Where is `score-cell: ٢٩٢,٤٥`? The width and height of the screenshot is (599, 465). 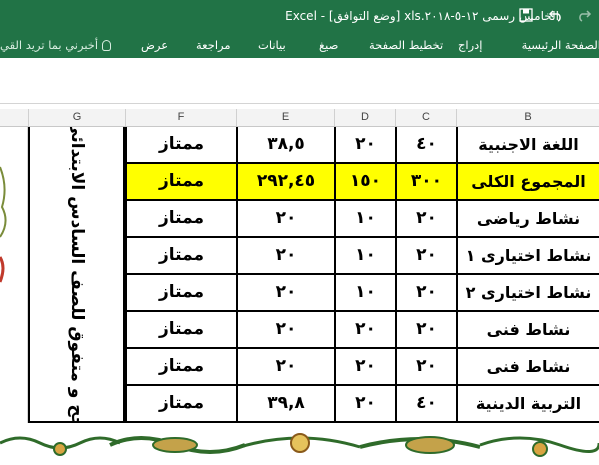 score-cell: ٢٩٢,٤٥ is located at coordinates (285, 181).